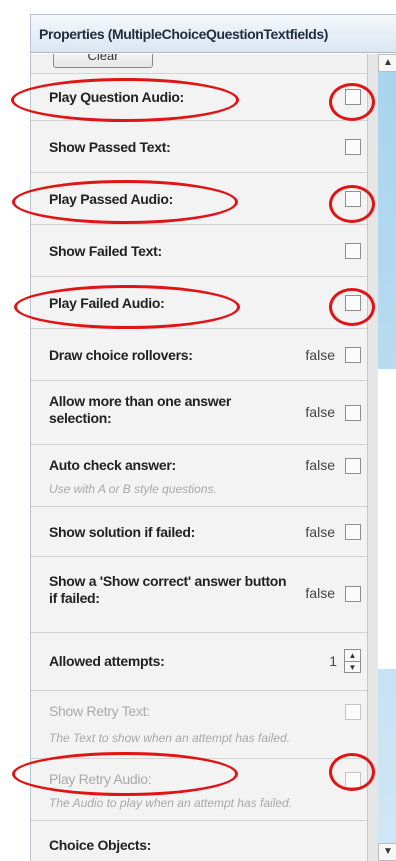  I want to click on play-failed-audio-checkbox, so click(353, 303).